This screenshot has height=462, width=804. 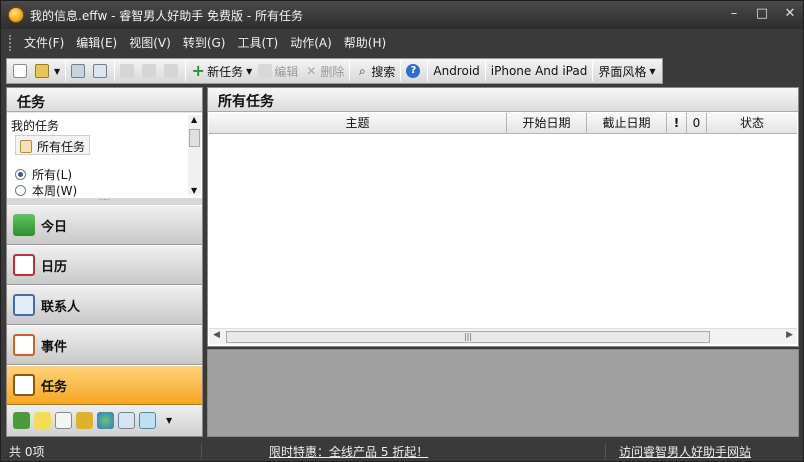 I want to click on cut-icon, so click(x=127, y=71).